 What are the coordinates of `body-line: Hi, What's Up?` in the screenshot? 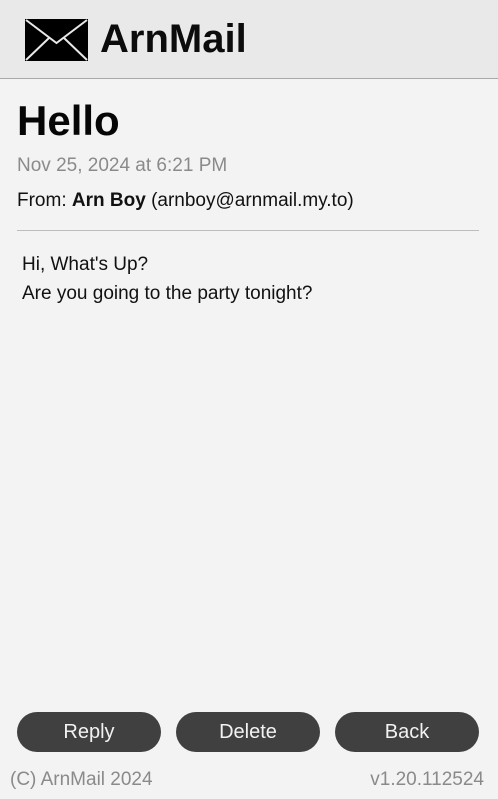 It's located at (85, 264).